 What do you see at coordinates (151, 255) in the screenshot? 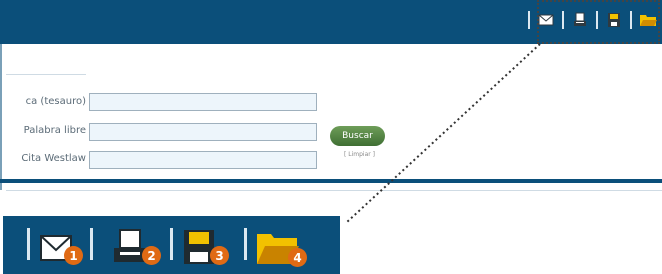
I see `callout-badge-2: 2` at bounding box center [151, 255].